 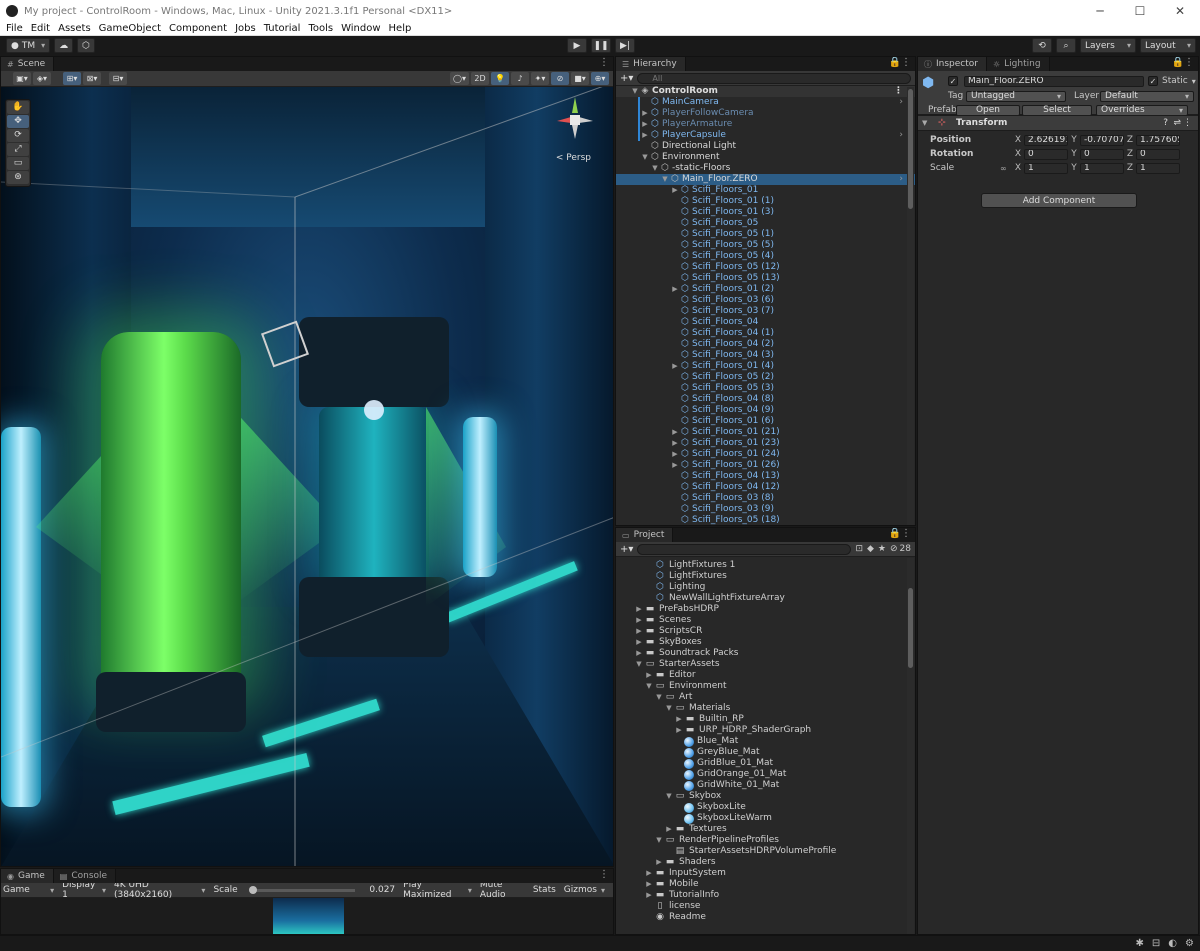 I want to click on hierarchy-item: ⬡ Scifi_Floors_05 (4), so click(x=765, y=256).